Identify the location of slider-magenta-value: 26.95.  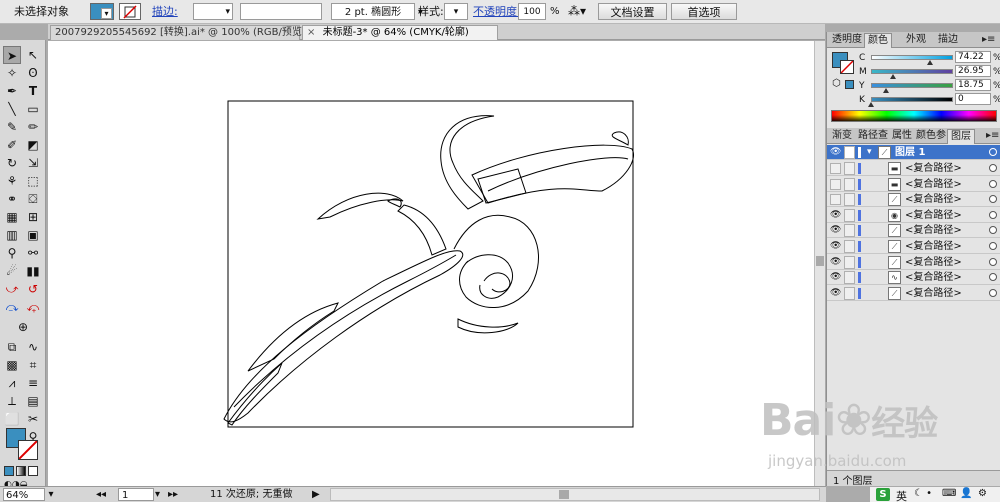
(973, 71).